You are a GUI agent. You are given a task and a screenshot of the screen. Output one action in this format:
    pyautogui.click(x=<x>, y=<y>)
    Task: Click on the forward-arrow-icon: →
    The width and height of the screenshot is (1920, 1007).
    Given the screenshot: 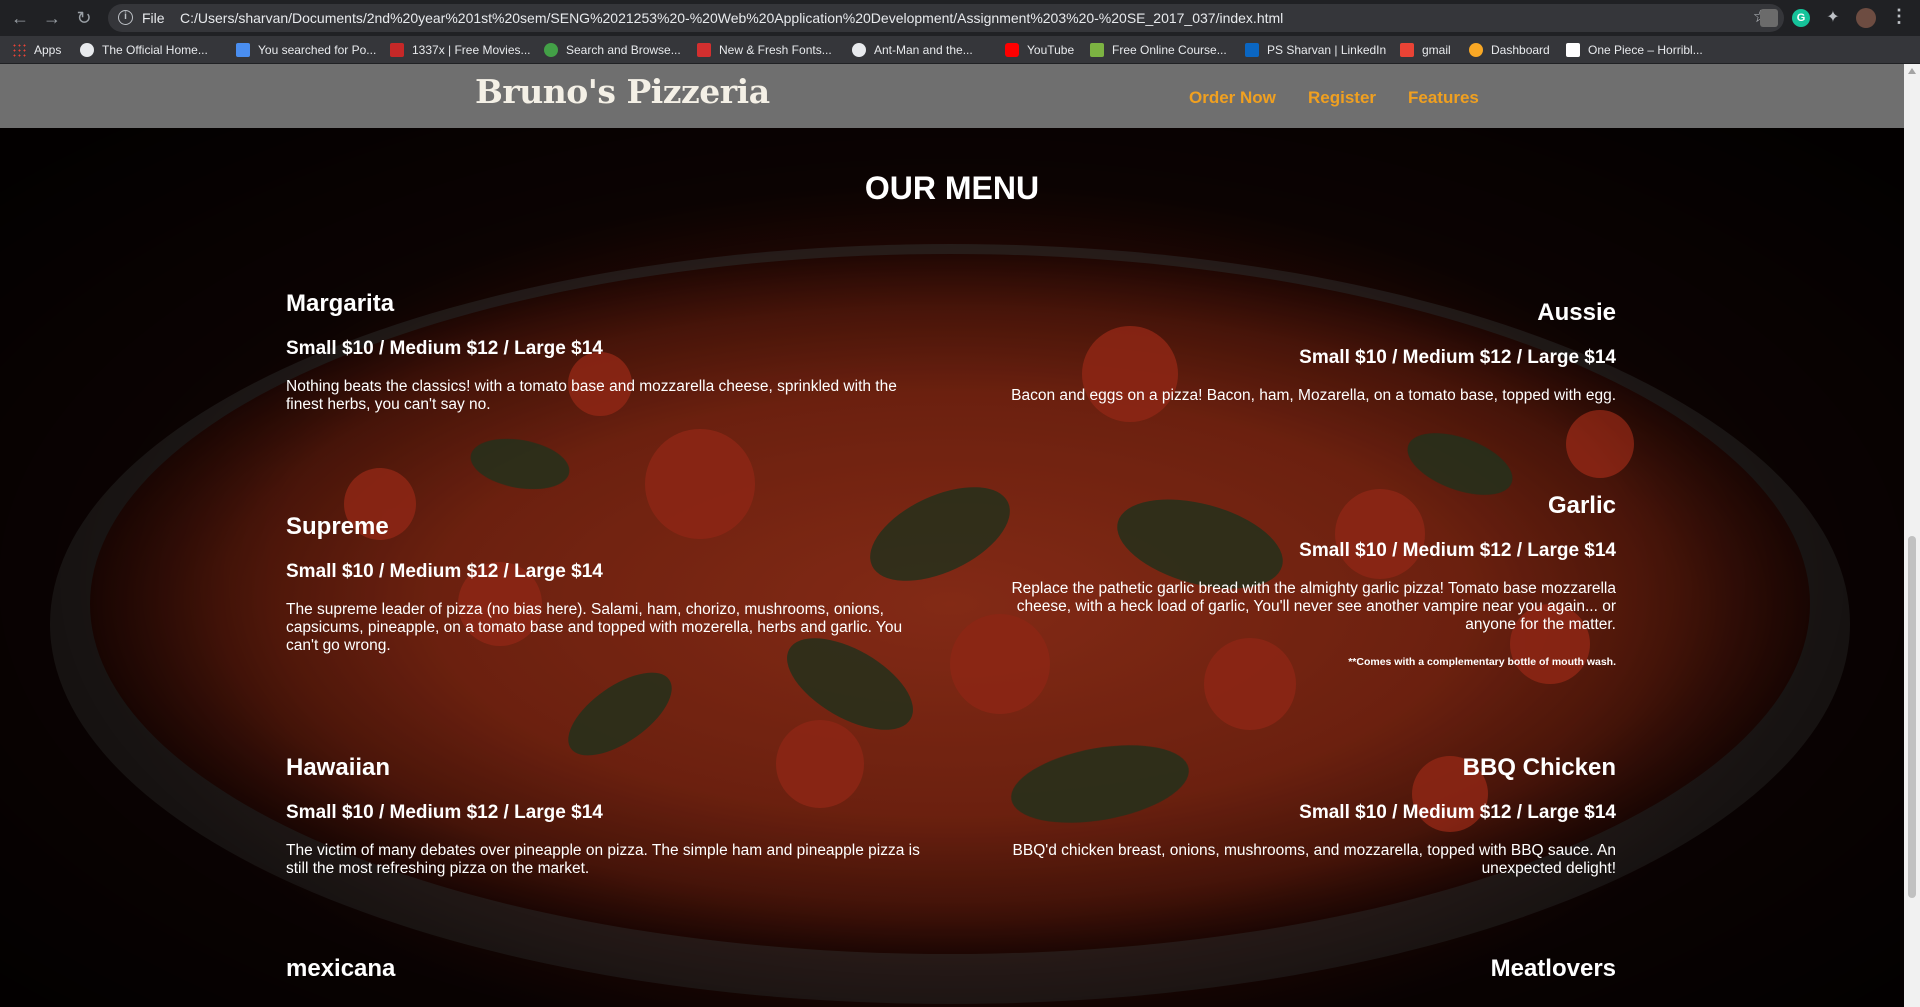 What is the action you would take?
    pyautogui.click(x=52, y=18)
    